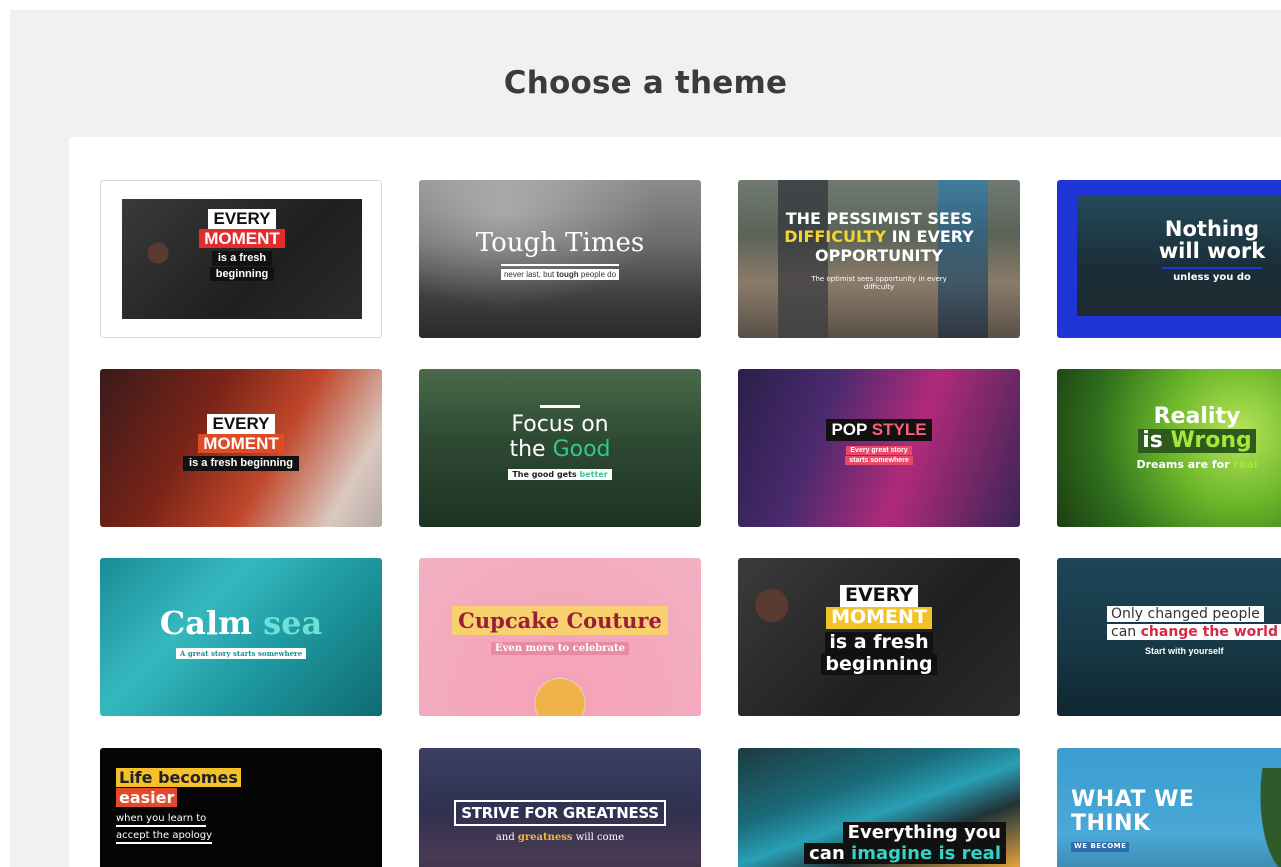  I want to click on theme-card-every-moment-canyon: EVERY MOMENT is a fresh beginning, so click(241, 448).